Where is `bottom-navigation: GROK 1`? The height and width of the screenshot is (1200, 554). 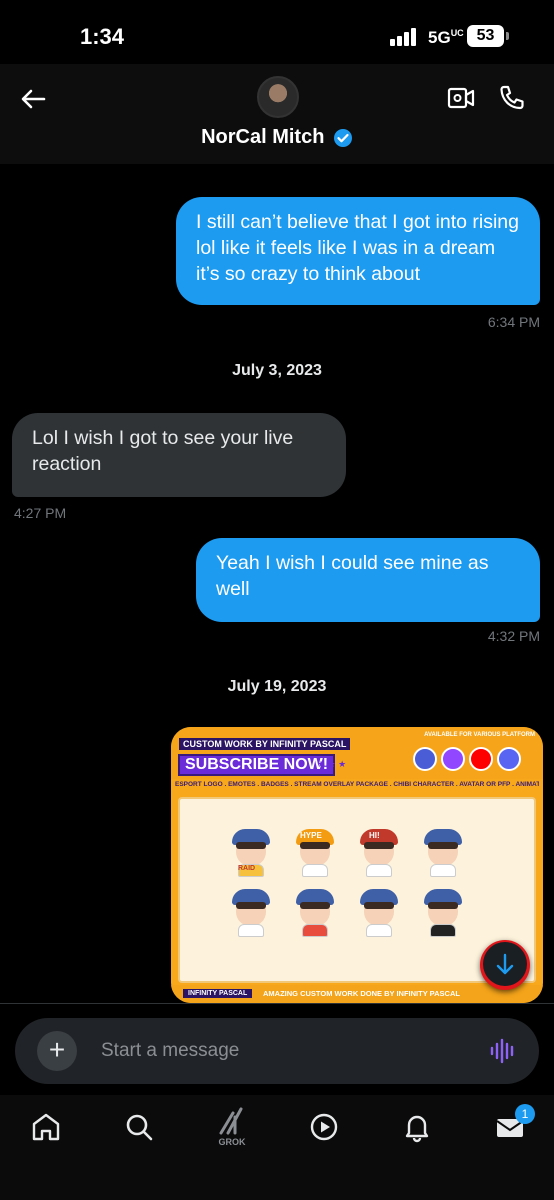 bottom-navigation: GROK 1 is located at coordinates (277, 1147).